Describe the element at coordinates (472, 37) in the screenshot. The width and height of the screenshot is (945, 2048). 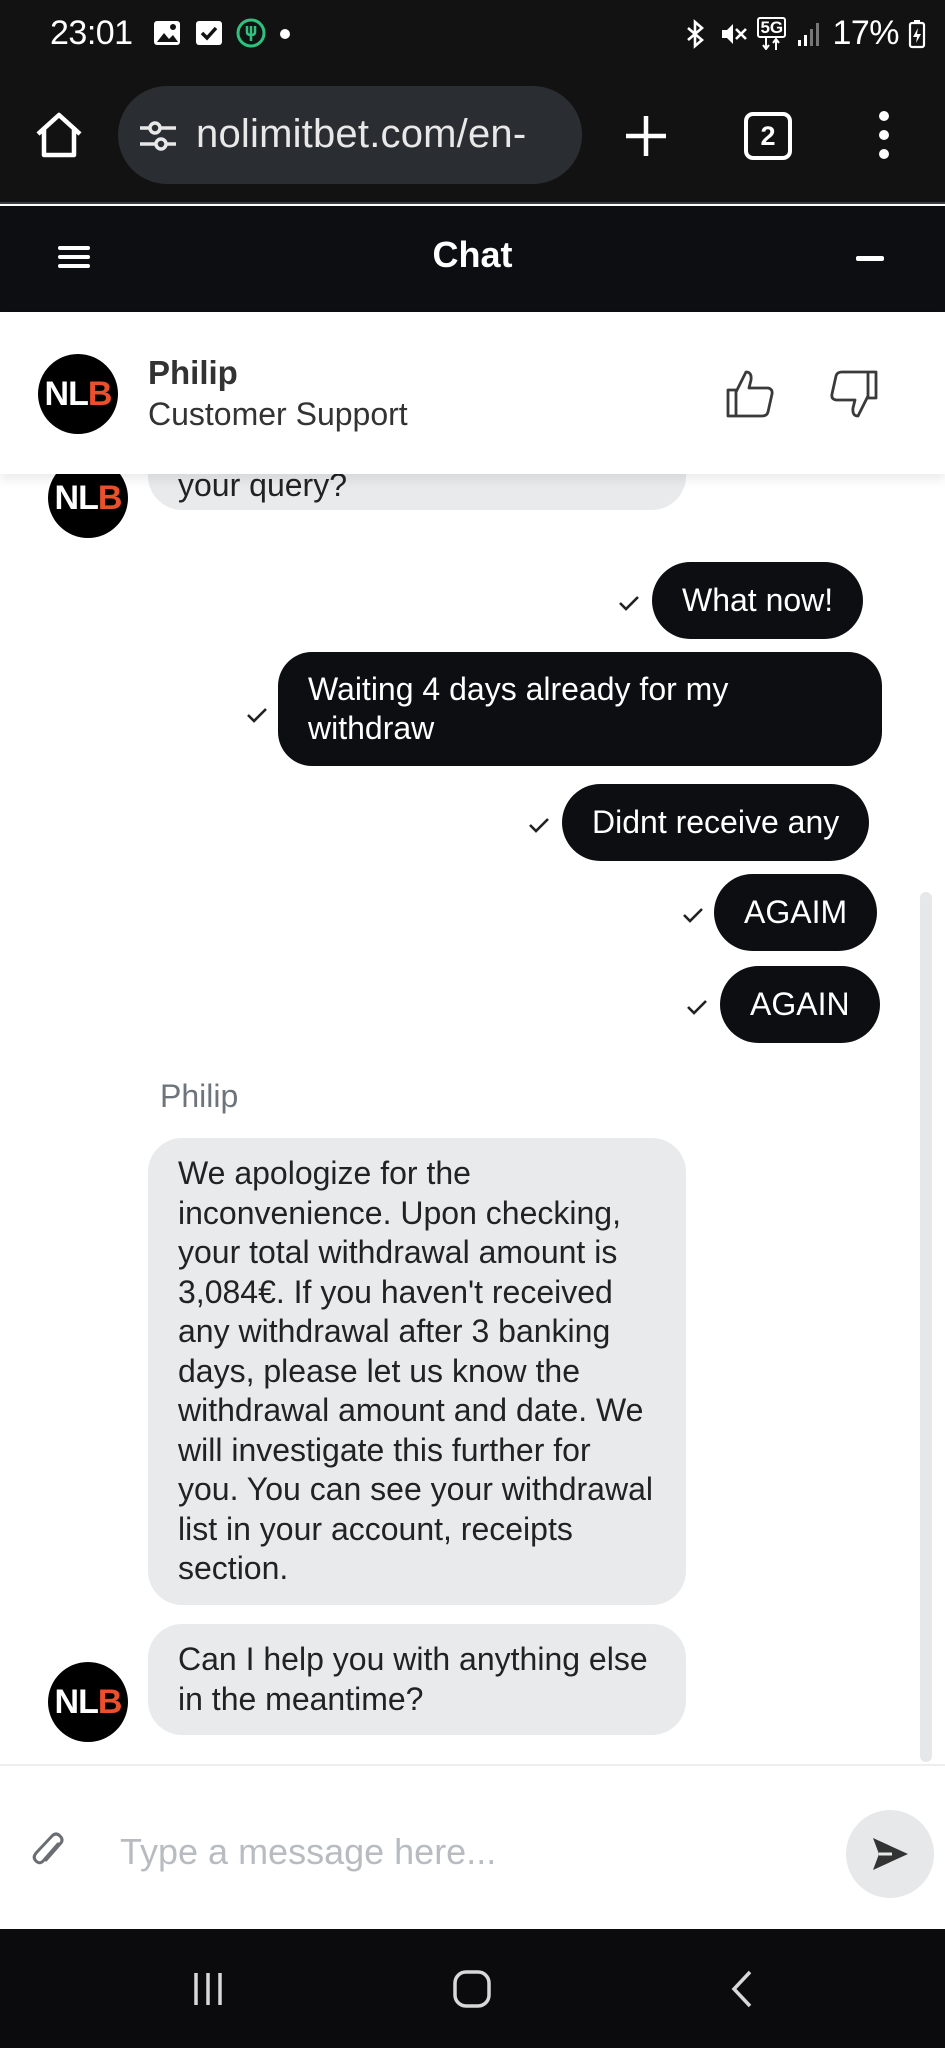
I see `status-bar: 23:01 5G 17%` at that location.